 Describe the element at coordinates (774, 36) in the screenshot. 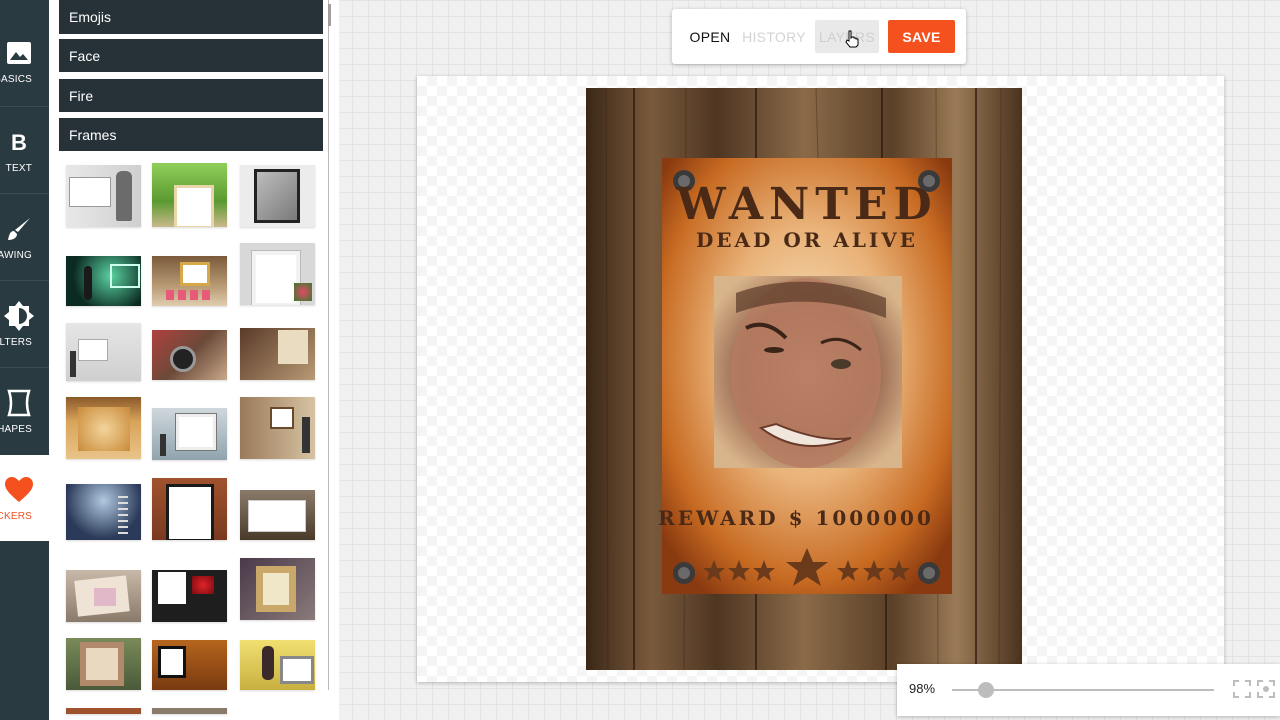

I see `history-button: HISTORY` at that location.